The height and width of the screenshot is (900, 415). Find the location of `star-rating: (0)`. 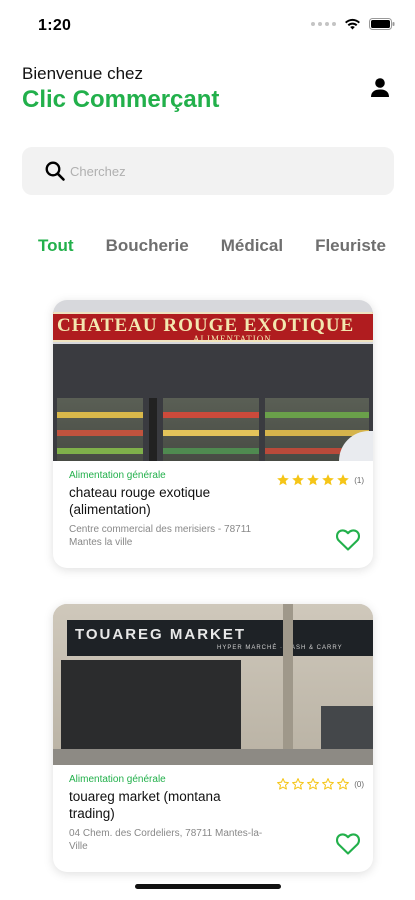

star-rating: (0) is located at coordinates (319, 784).